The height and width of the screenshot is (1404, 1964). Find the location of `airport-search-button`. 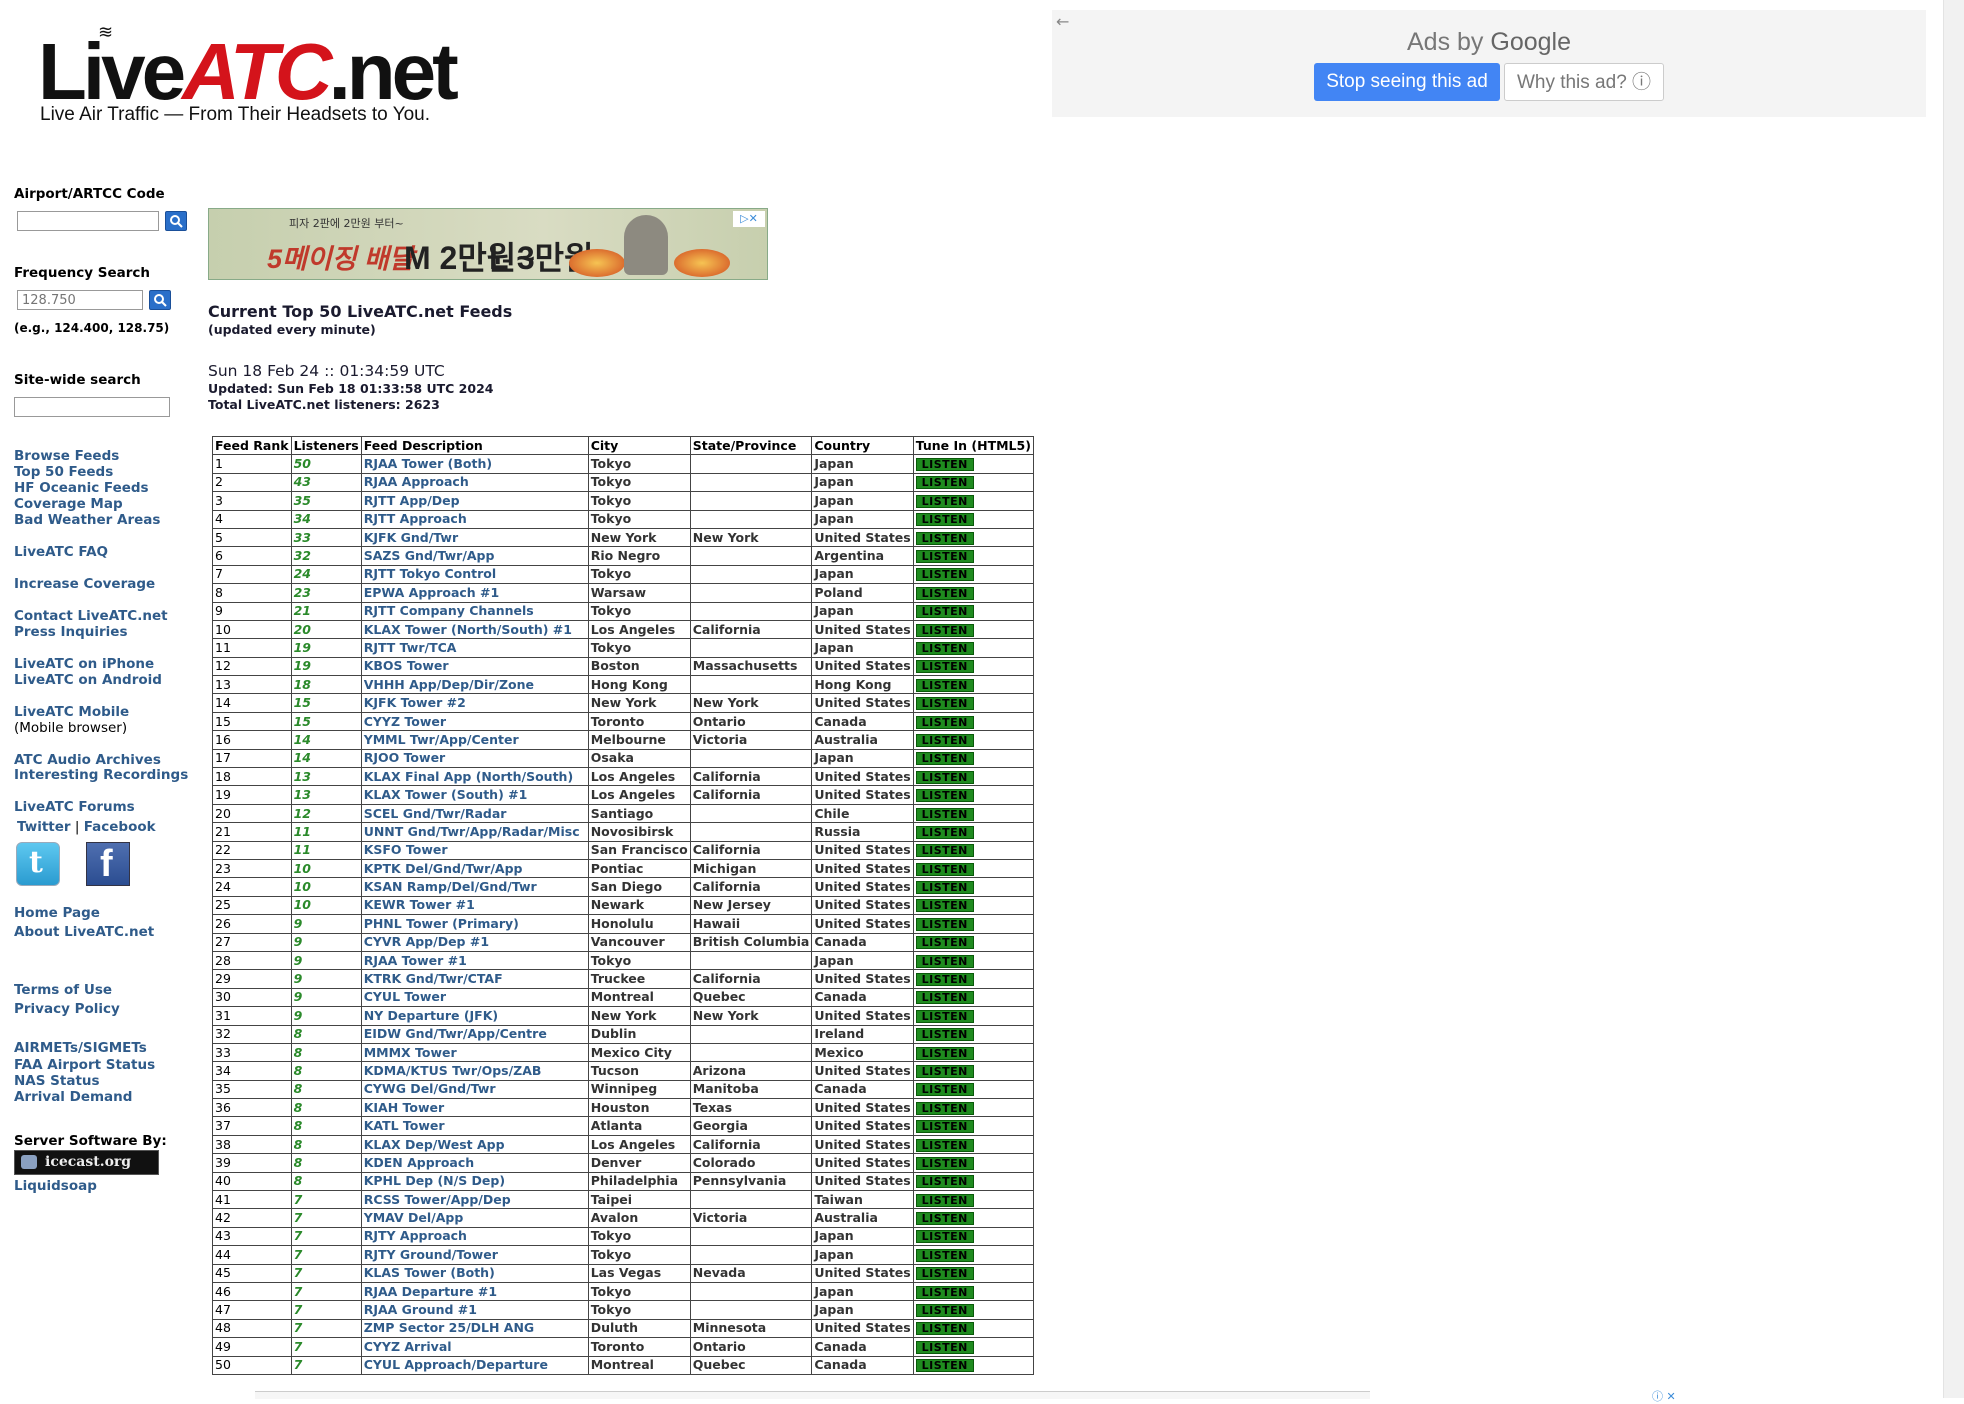

airport-search-button is located at coordinates (176, 221).